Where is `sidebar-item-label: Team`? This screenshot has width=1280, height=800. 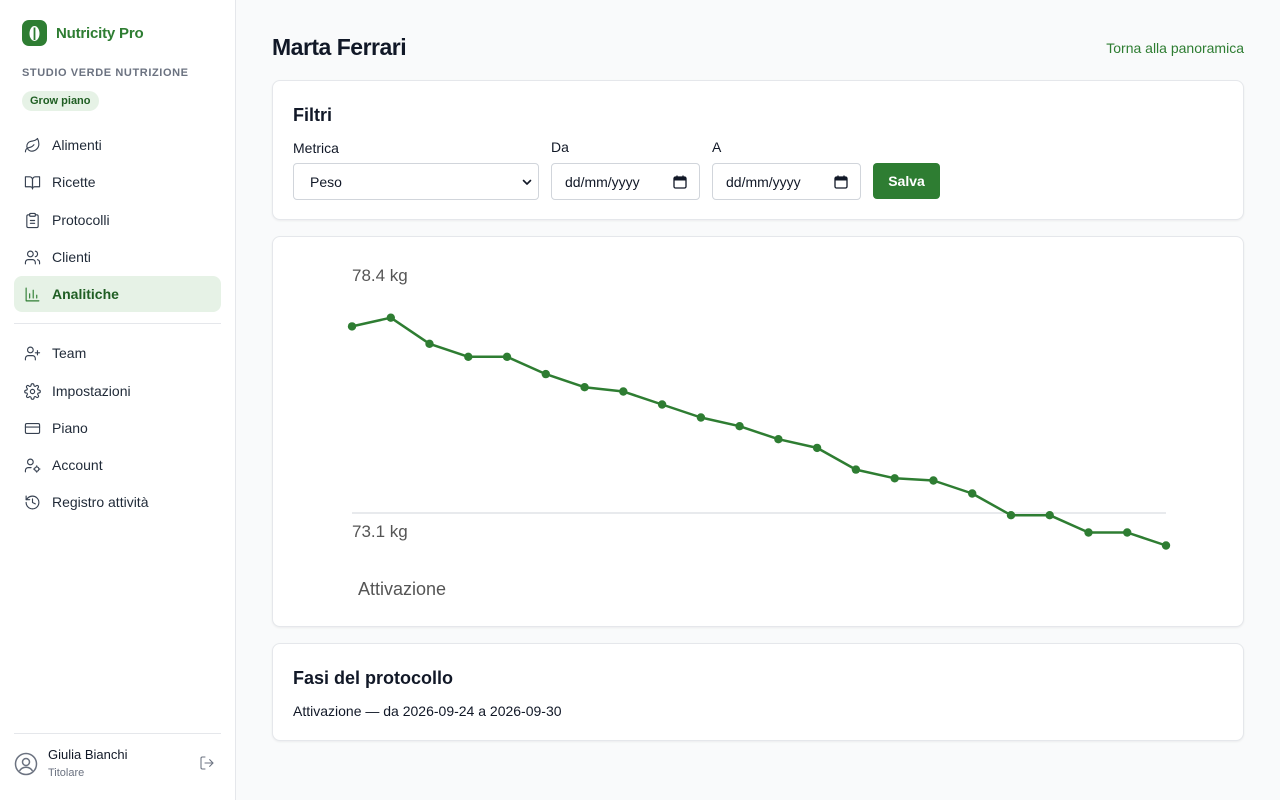 sidebar-item-label: Team is located at coordinates (69, 353).